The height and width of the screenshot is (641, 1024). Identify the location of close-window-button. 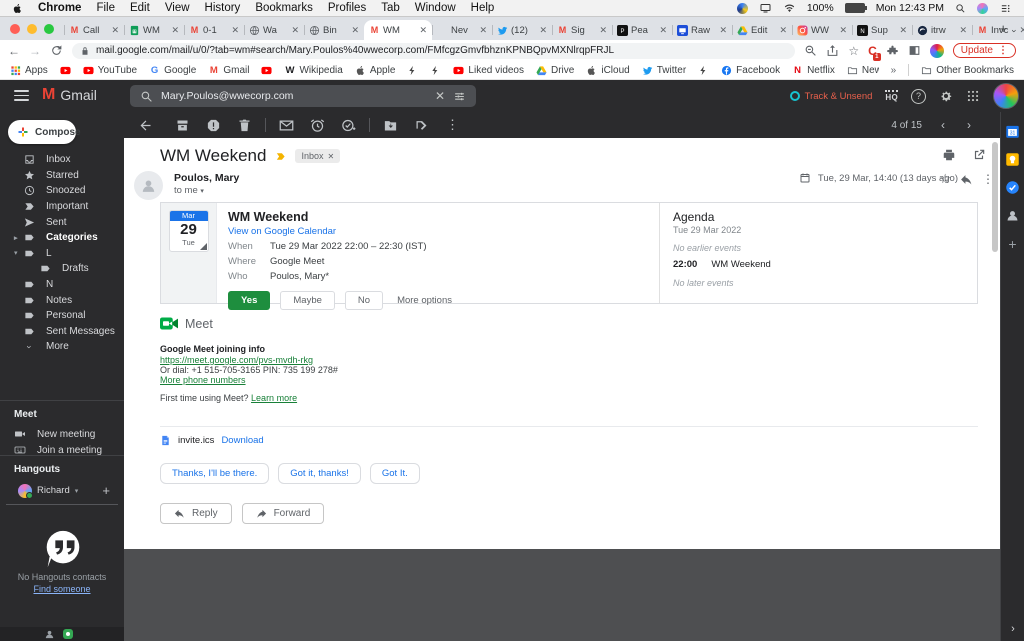
(15, 29).